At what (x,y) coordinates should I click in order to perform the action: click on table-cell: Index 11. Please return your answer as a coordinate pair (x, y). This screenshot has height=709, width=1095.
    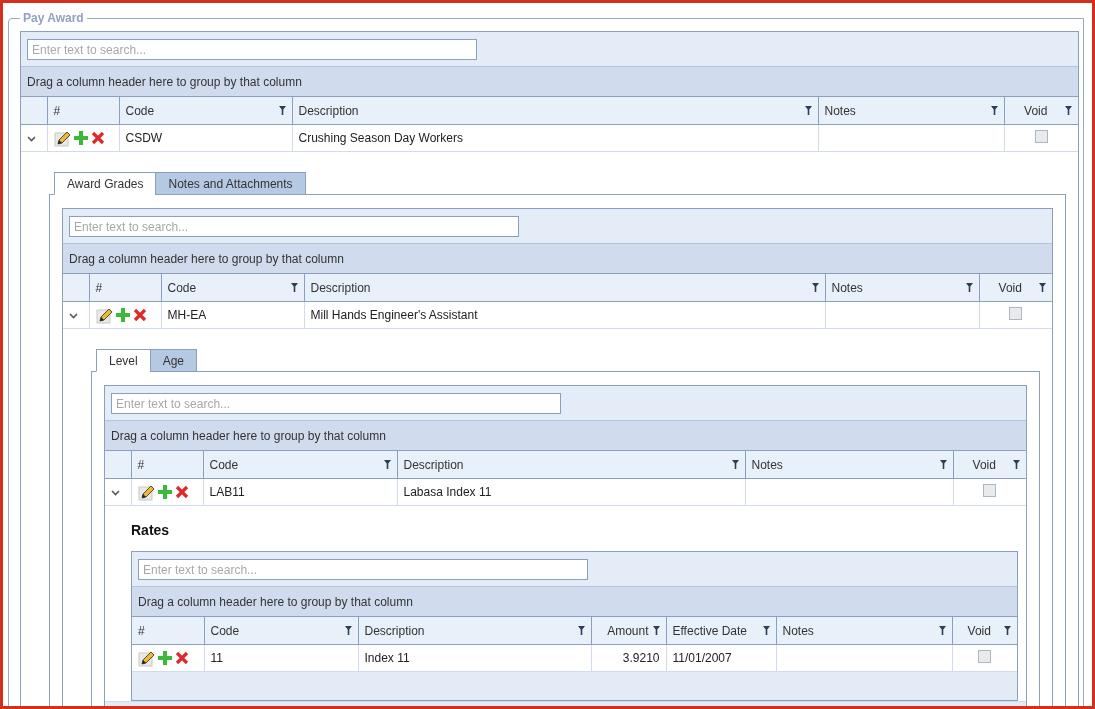
    Looking at the image, I should click on (474, 658).